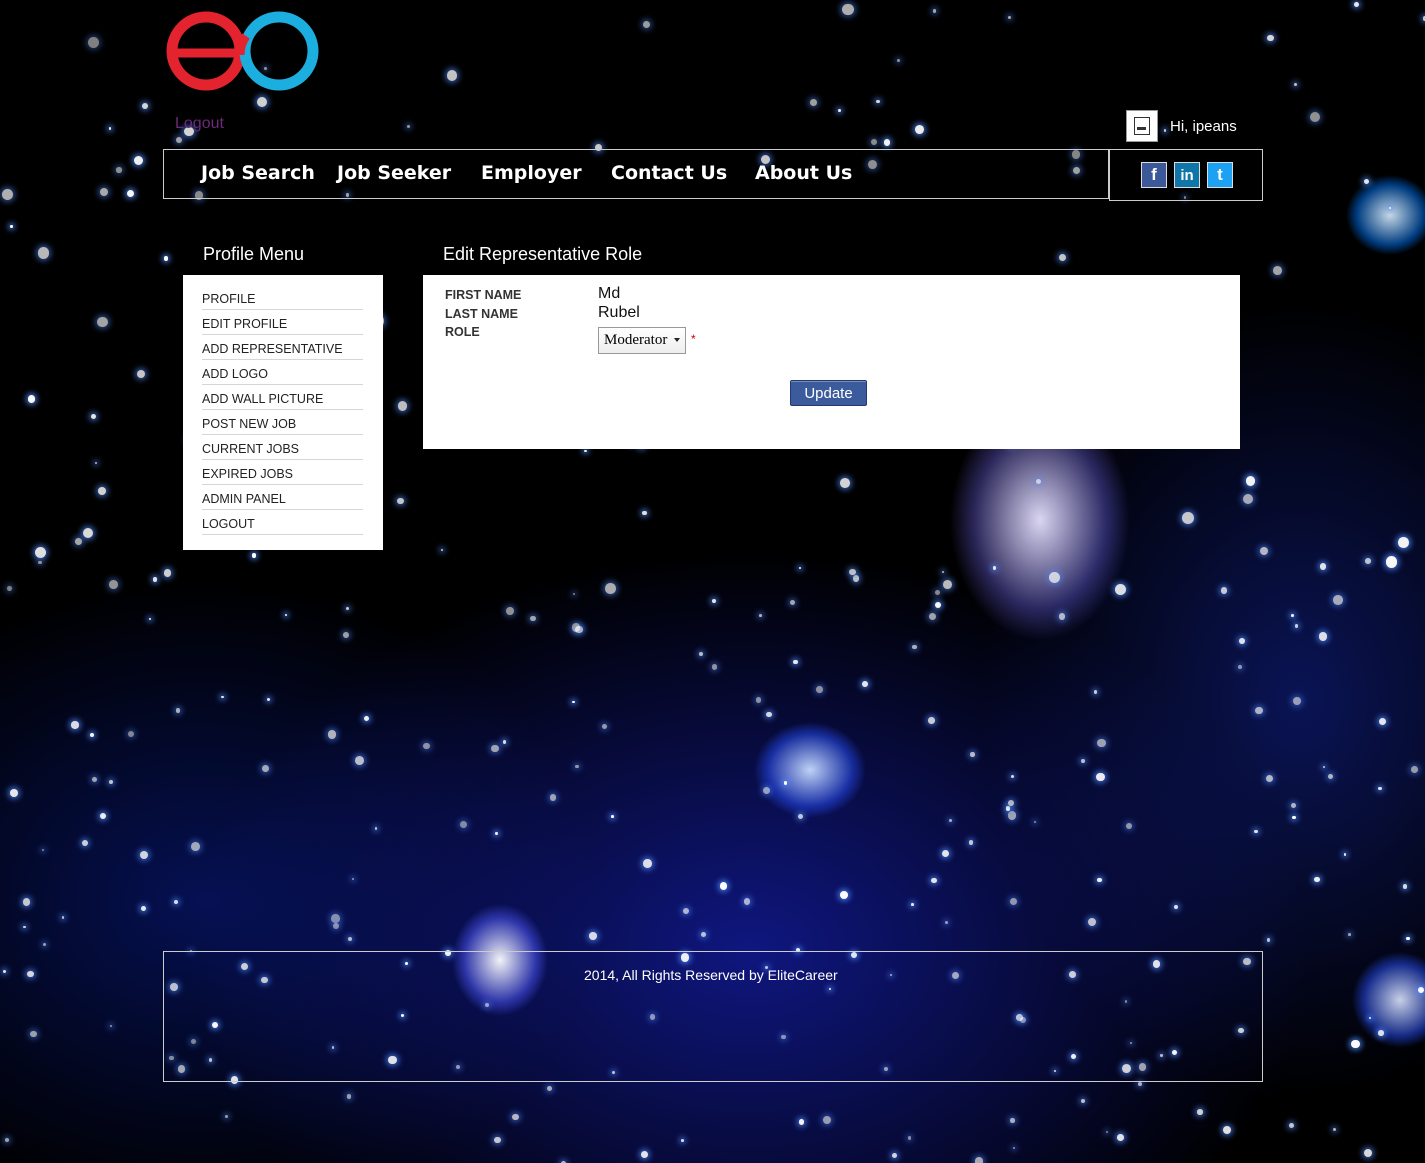 The image size is (1425, 1163). I want to click on first-name-value: Md, so click(609, 293).